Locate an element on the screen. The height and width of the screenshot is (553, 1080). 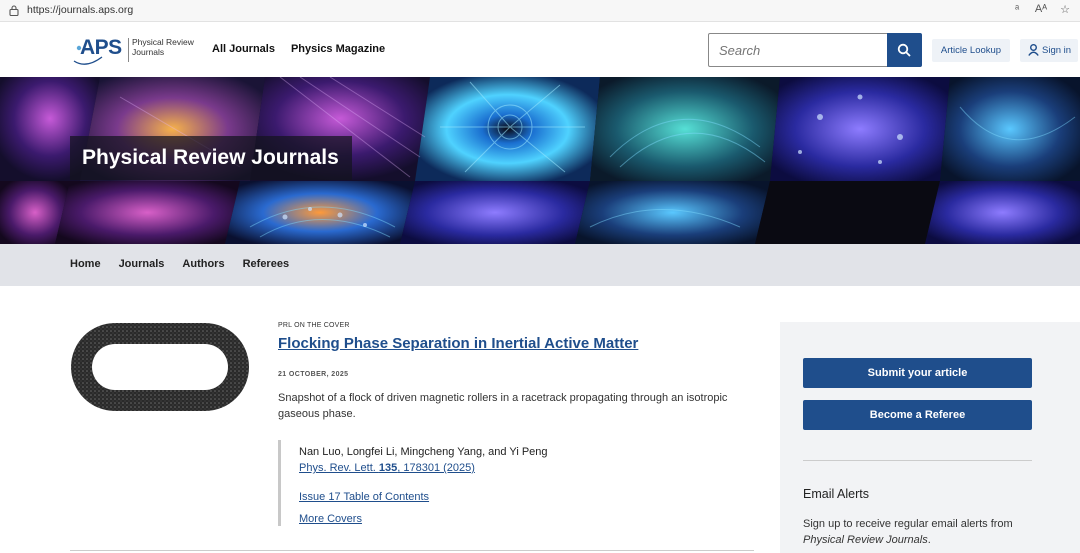
banner-title: Physical Review Journals is located at coordinates (210, 157).